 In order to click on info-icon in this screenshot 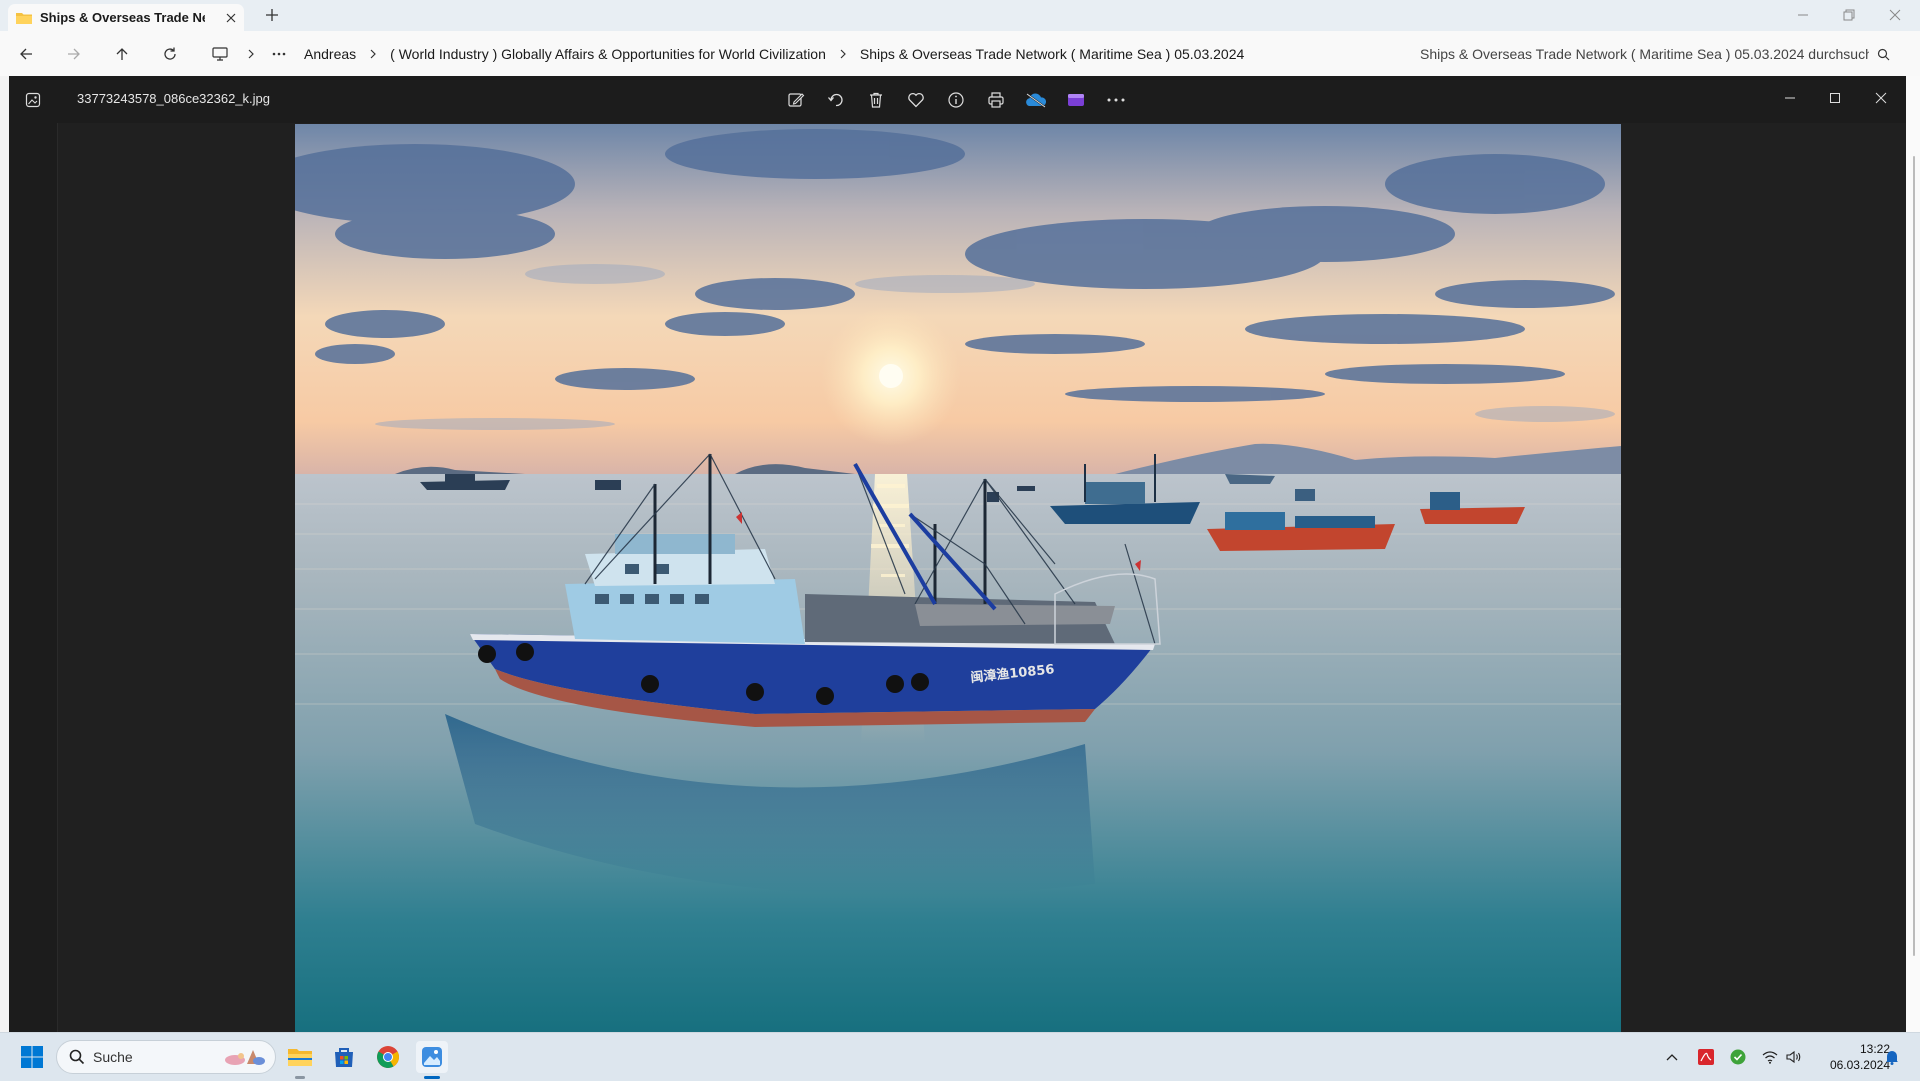, I will do `click(956, 100)`.